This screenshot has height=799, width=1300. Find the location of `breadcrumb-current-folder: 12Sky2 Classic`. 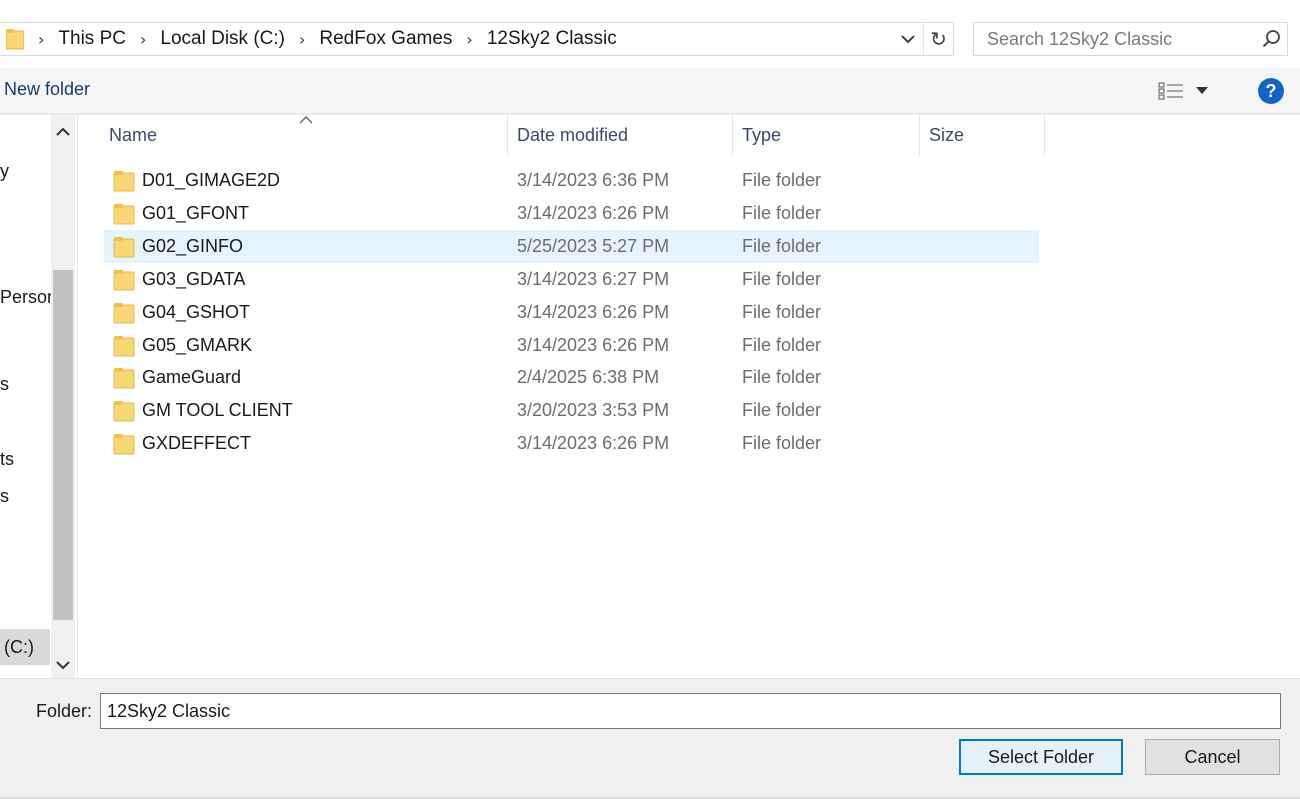

breadcrumb-current-folder: 12Sky2 Classic is located at coordinates (552, 39).